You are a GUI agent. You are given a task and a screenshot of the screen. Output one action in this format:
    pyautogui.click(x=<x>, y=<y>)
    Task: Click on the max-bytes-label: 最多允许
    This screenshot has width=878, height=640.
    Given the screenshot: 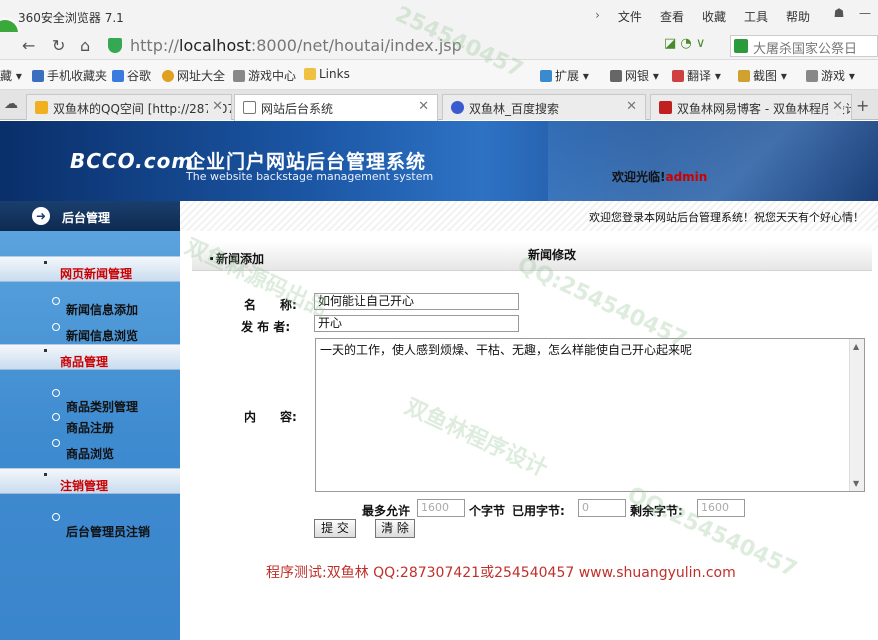 What is the action you would take?
    pyautogui.click(x=386, y=511)
    